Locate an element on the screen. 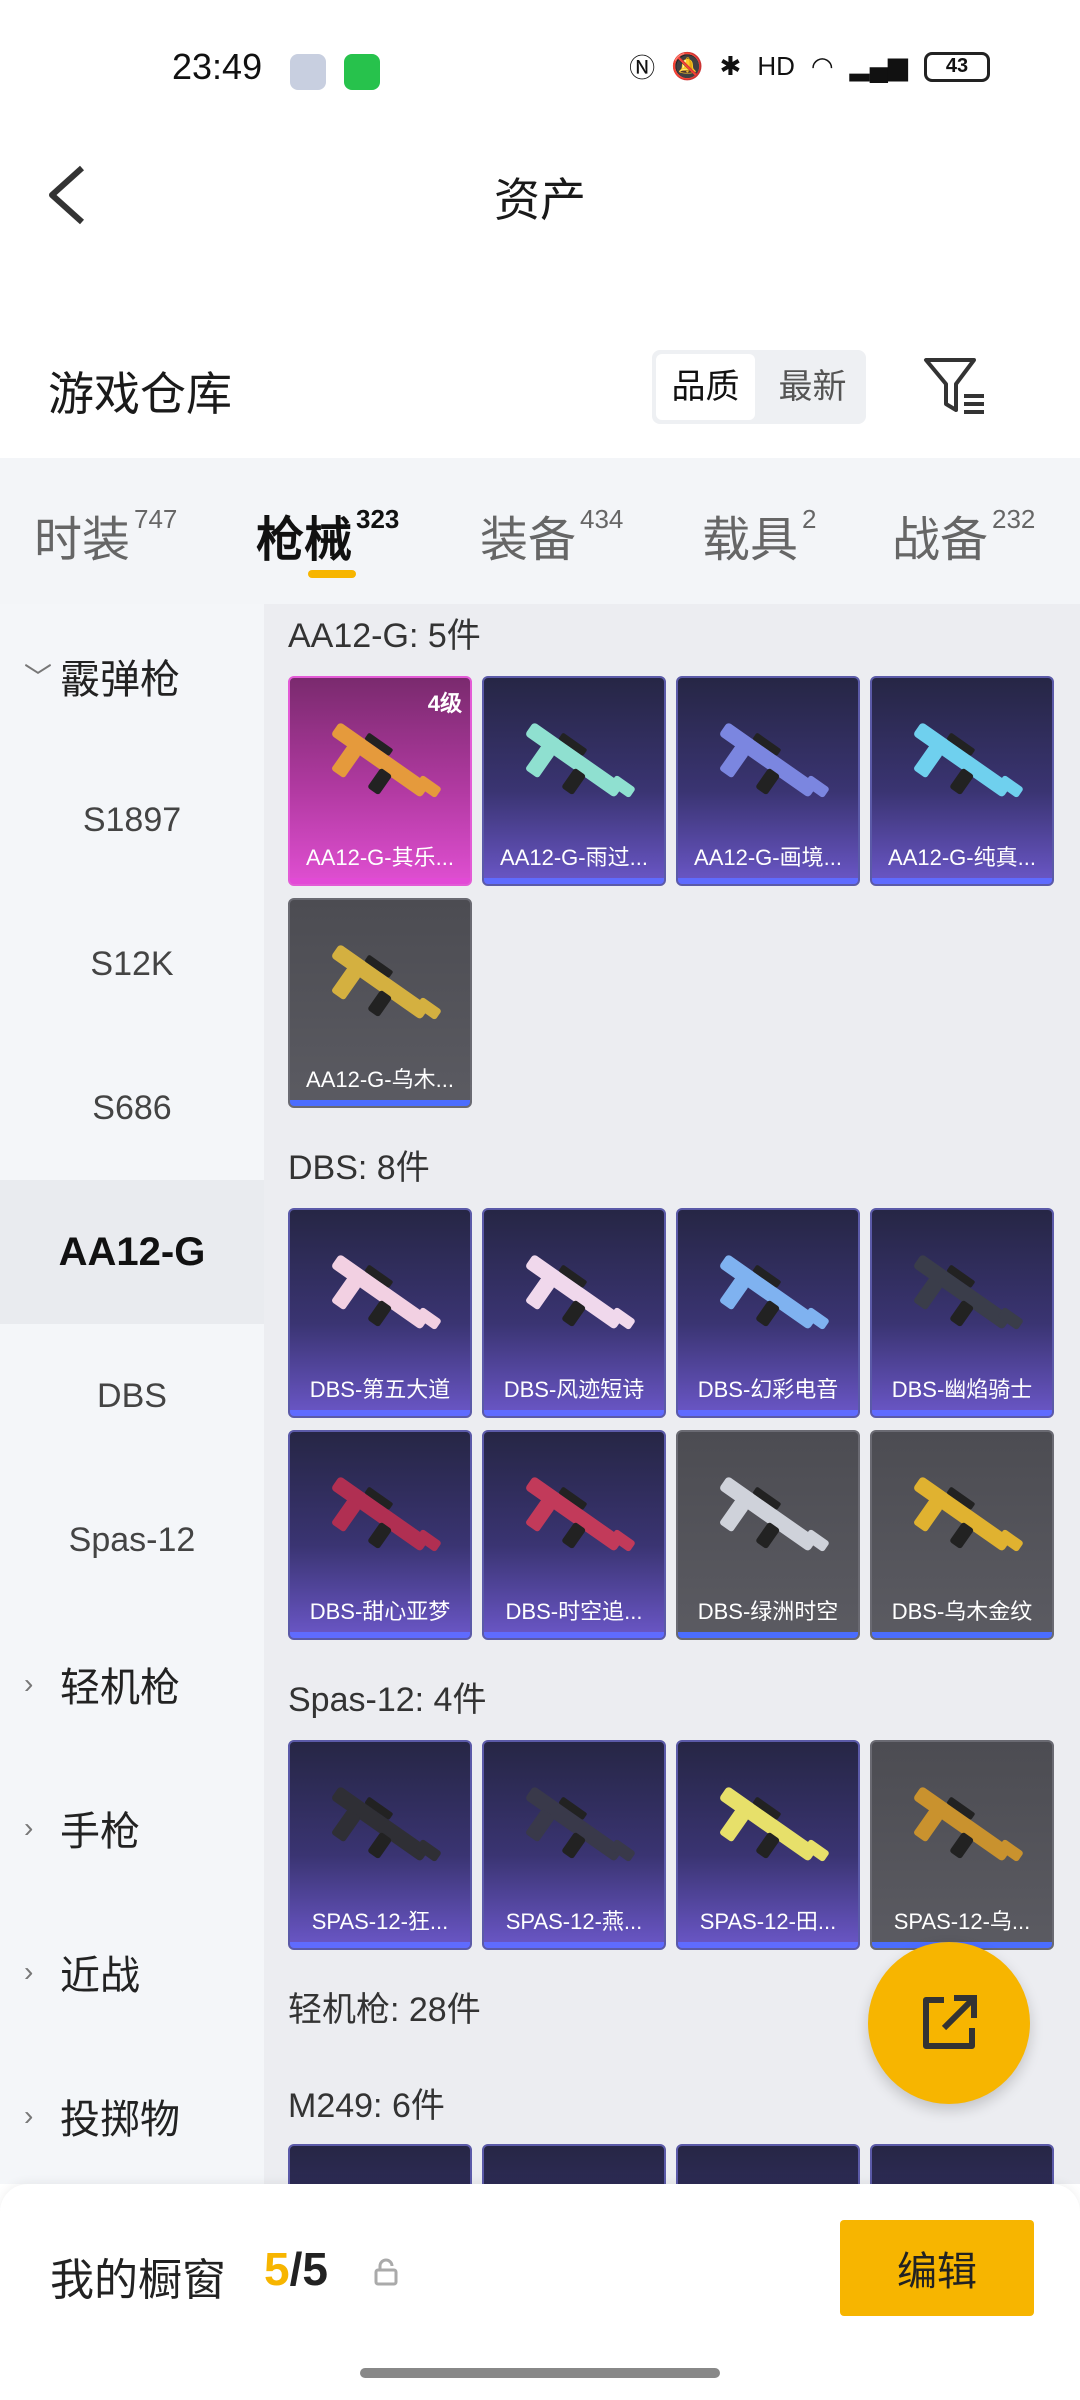 This screenshot has height=2400, width=1080. bluetooth-icon: ✱ is located at coordinates (730, 66).